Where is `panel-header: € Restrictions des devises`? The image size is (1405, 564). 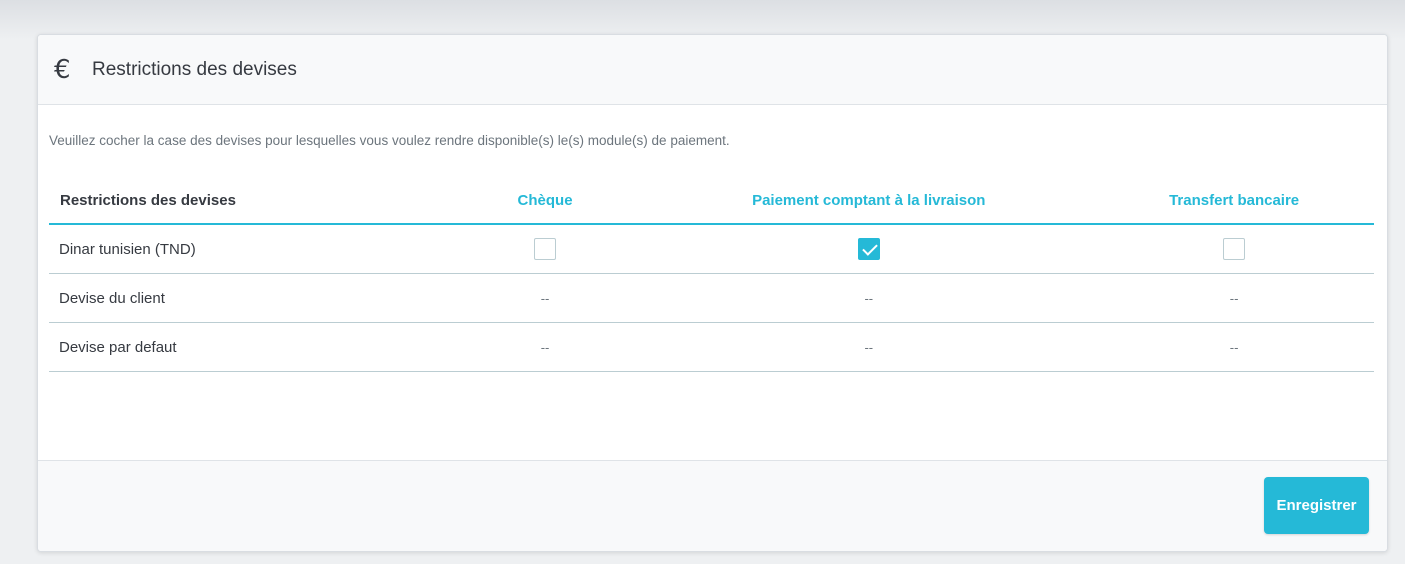
panel-header: € Restrictions des devises is located at coordinates (712, 70).